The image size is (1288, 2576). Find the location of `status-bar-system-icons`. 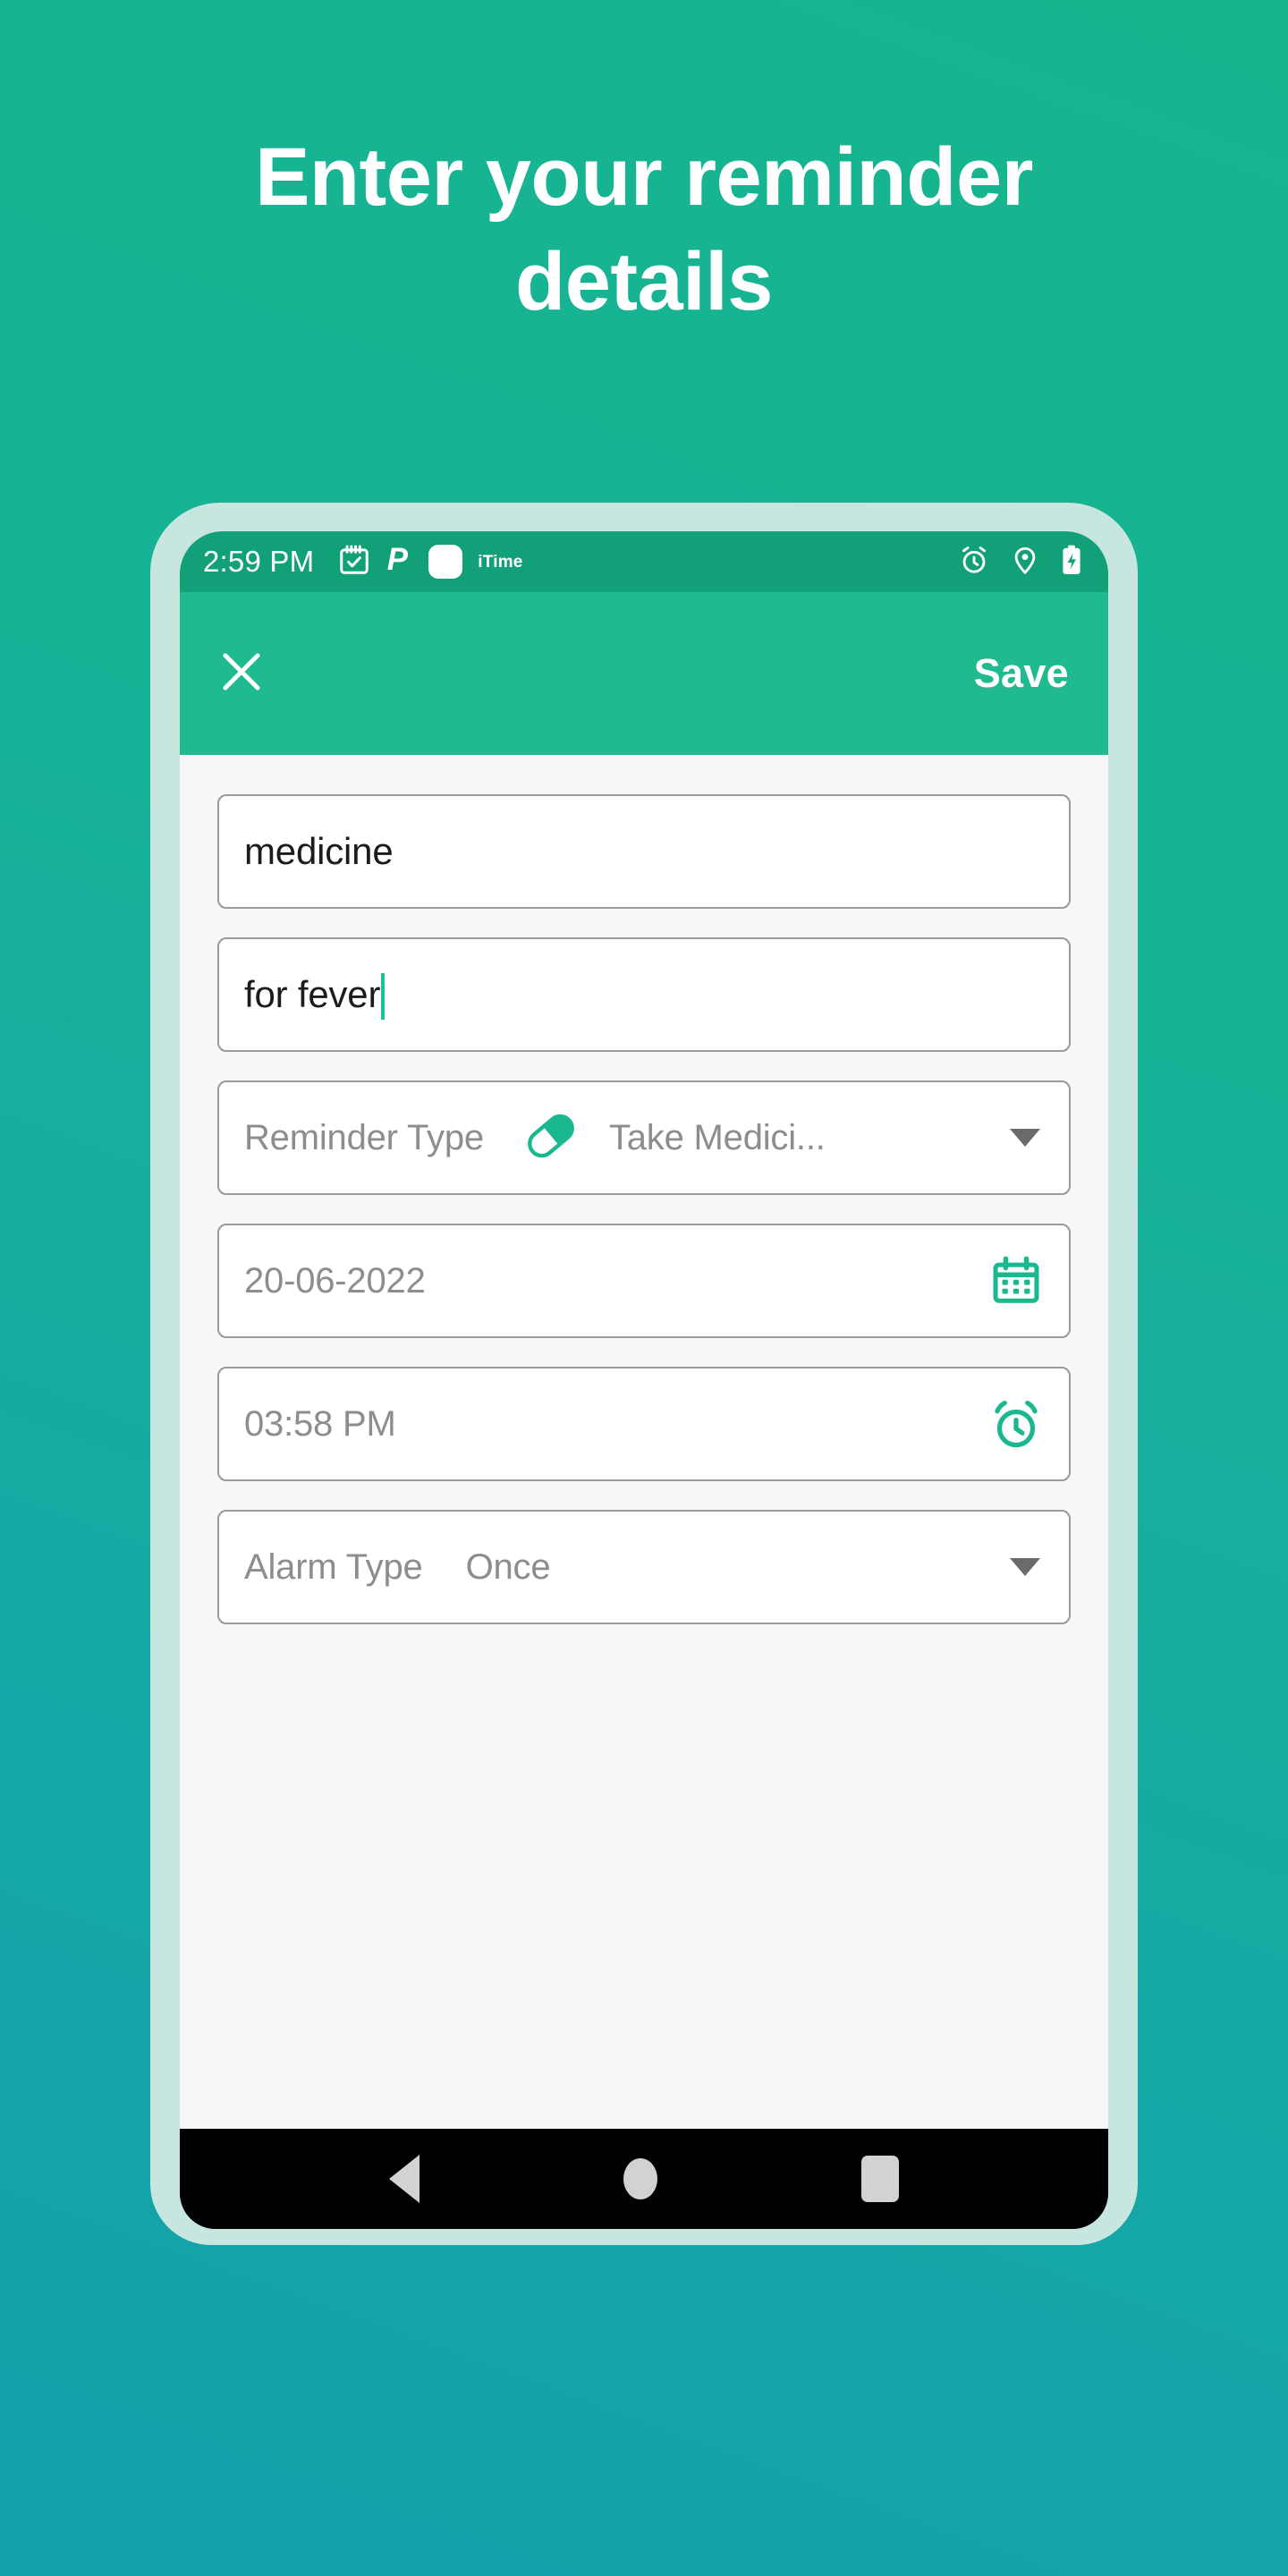

status-bar-system-icons is located at coordinates (1020, 562).